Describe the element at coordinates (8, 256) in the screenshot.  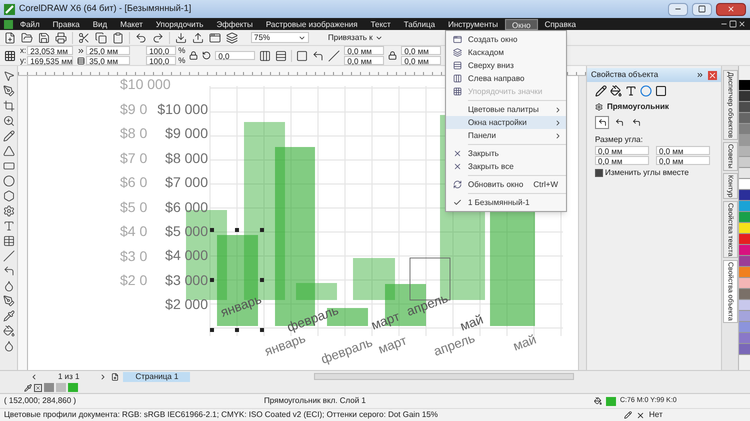
I see `line-icon` at that location.